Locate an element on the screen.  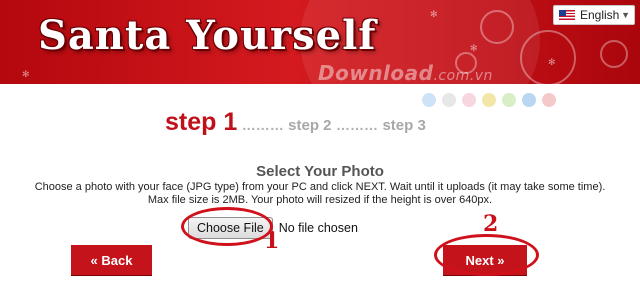
site-logo: Santa Yourself is located at coordinates (207, 35).